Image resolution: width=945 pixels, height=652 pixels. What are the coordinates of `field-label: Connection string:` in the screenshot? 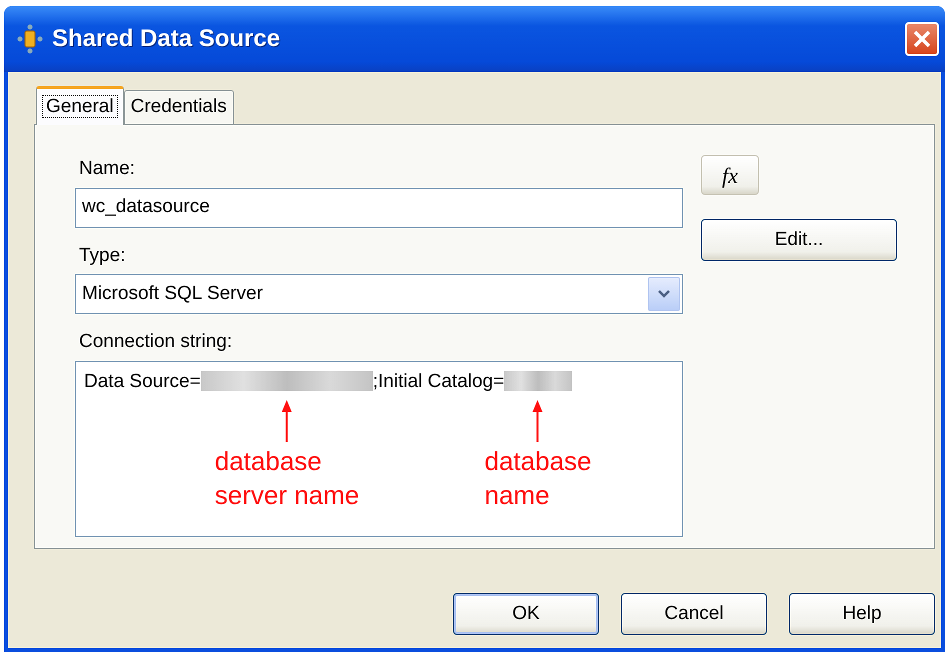 It's located at (156, 342).